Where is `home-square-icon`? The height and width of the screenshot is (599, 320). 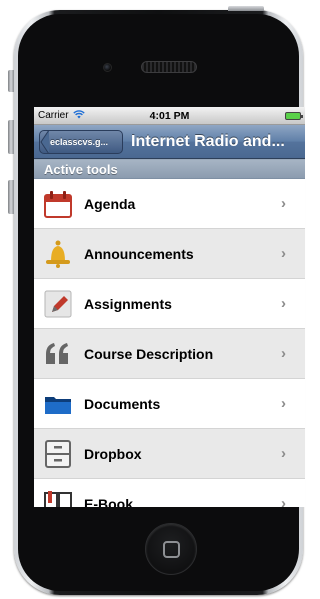 home-square-icon is located at coordinates (171, 549).